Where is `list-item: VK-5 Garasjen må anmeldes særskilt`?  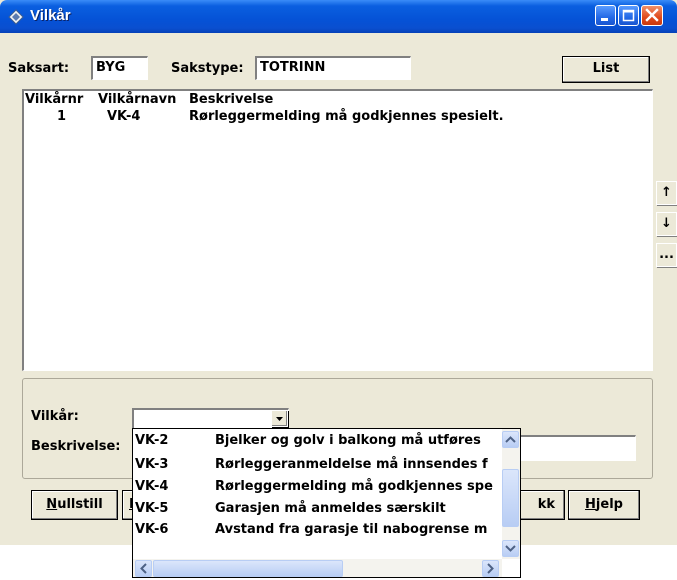
list-item: VK-5 Garasjen må anmeldes særskilt is located at coordinates (318, 508).